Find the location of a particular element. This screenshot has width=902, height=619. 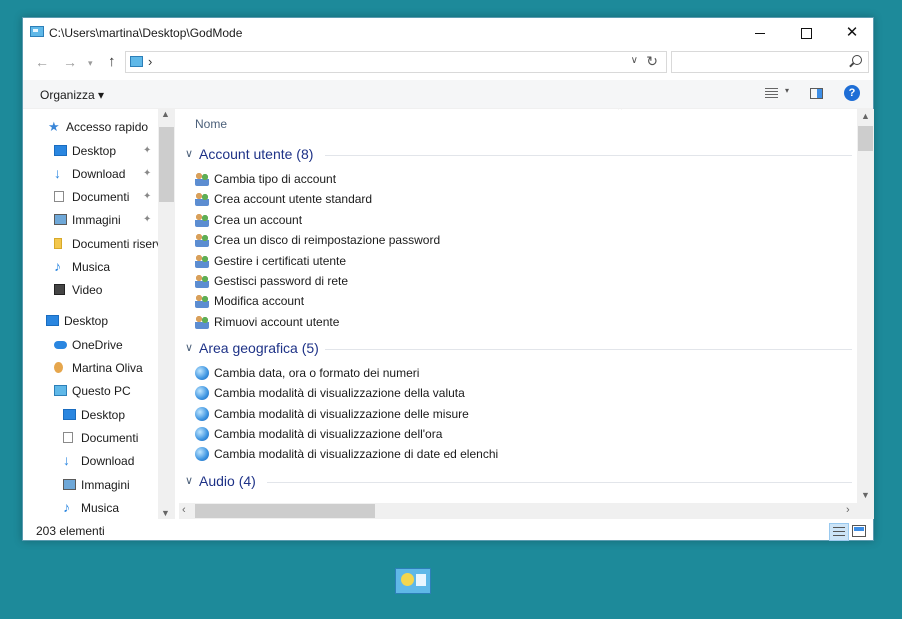

item-count: 203 elementi is located at coordinates (70, 531).